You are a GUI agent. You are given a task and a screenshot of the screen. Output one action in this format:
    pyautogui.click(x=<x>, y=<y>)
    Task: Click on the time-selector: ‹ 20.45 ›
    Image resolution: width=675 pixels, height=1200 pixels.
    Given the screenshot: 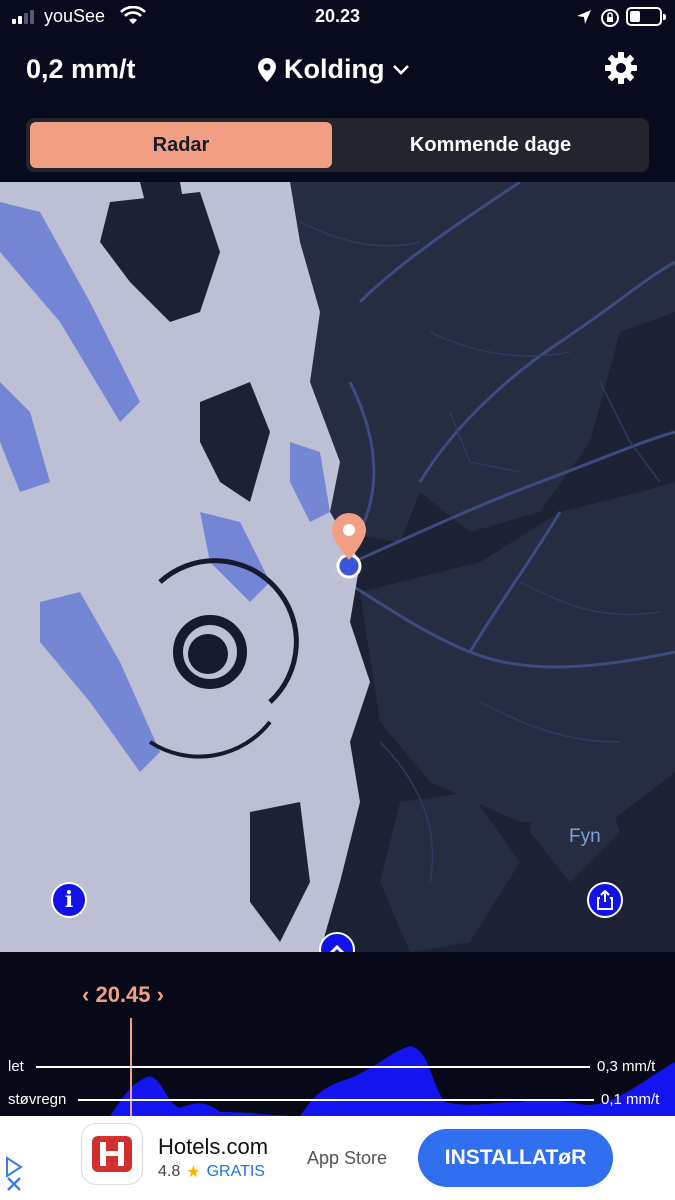 What is the action you would take?
    pyautogui.click(x=123, y=995)
    